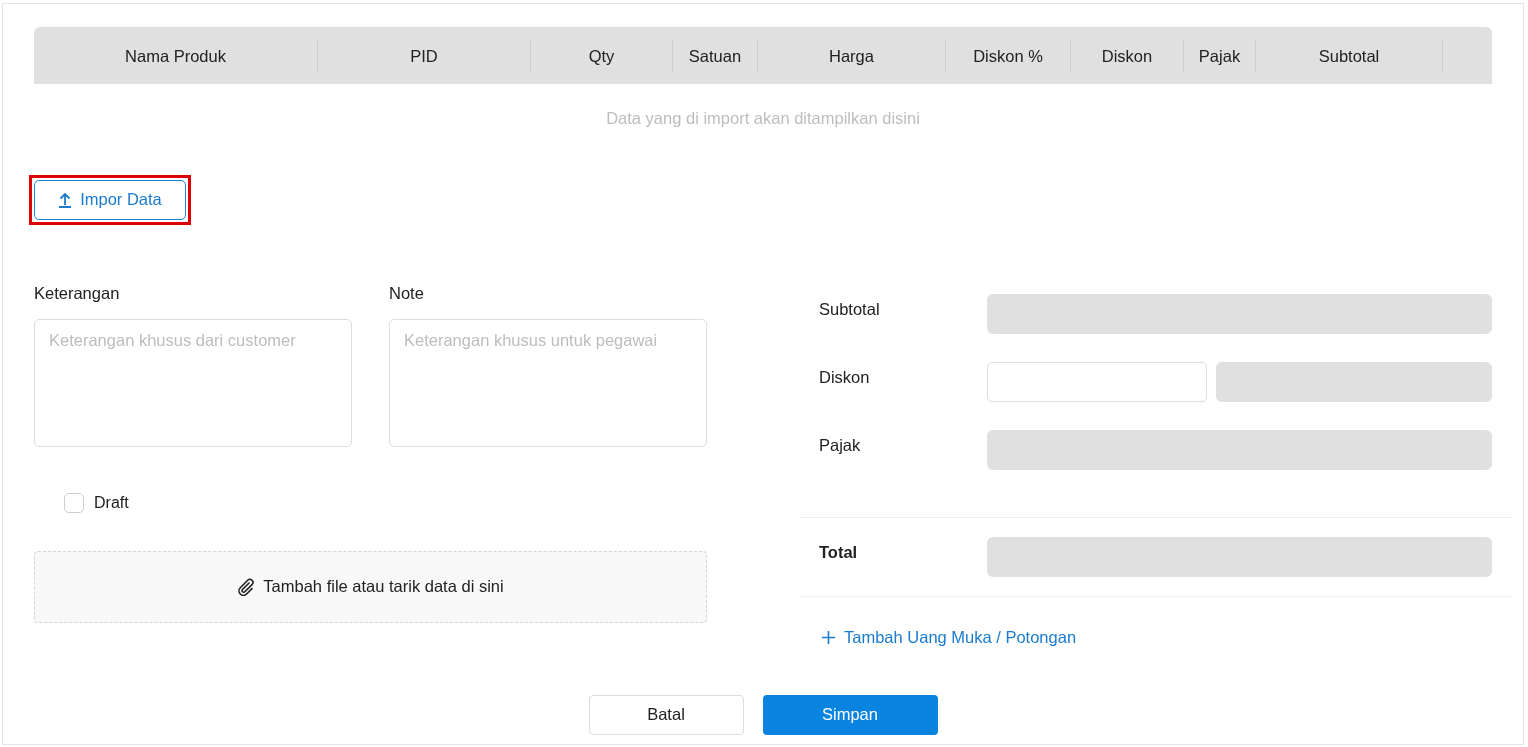 The image size is (1528, 747). I want to click on draft-checkbox, so click(74, 502).